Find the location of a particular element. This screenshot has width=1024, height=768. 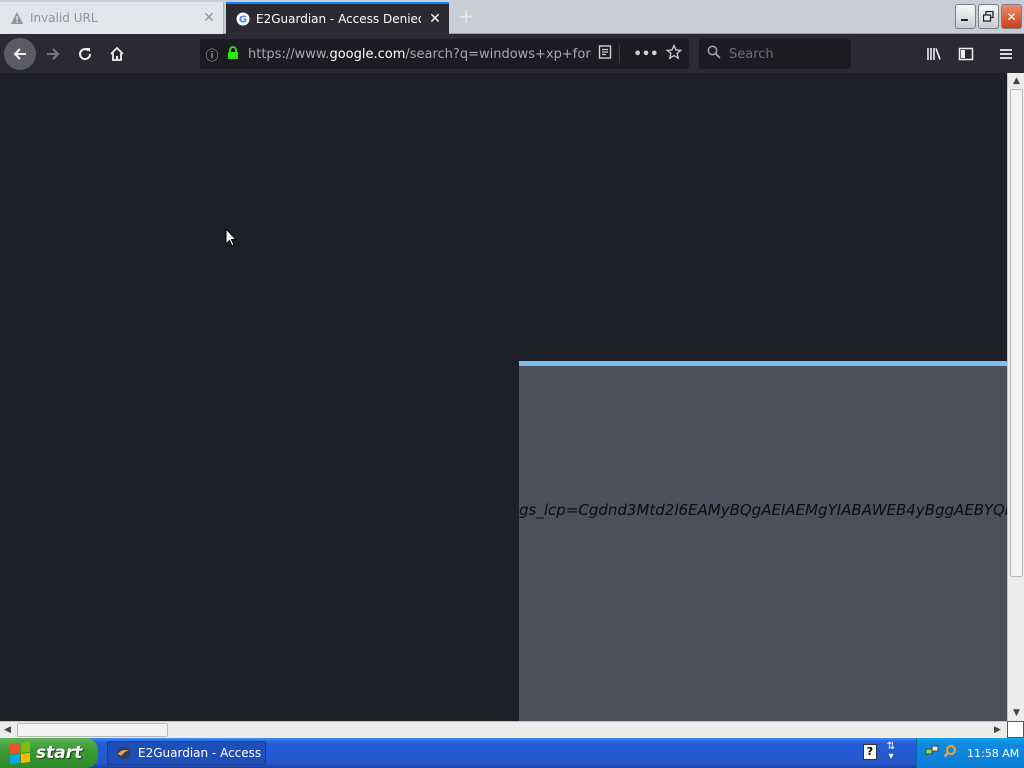

forward-arrow-icon is located at coordinates (53, 54).